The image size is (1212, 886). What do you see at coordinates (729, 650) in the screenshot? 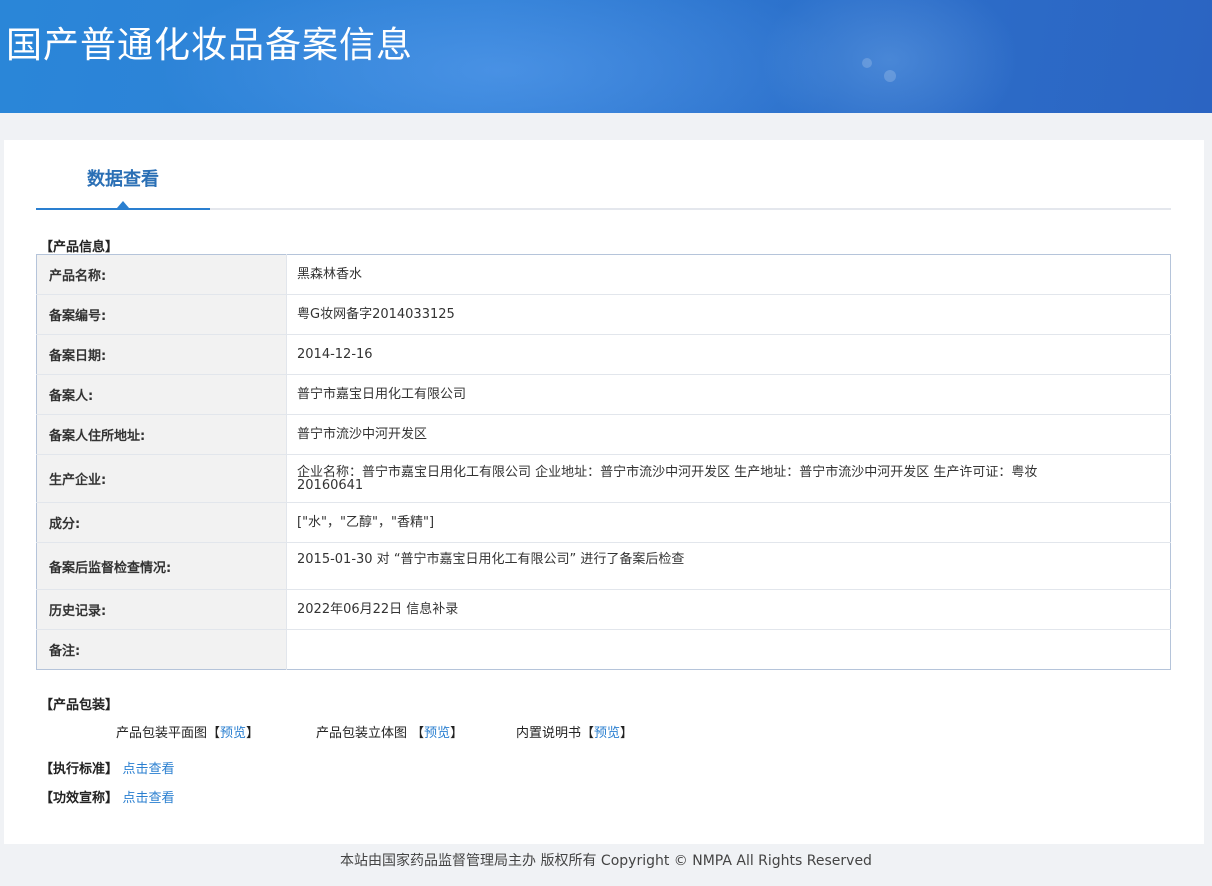
I see `row-value` at bounding box center [729, 650].